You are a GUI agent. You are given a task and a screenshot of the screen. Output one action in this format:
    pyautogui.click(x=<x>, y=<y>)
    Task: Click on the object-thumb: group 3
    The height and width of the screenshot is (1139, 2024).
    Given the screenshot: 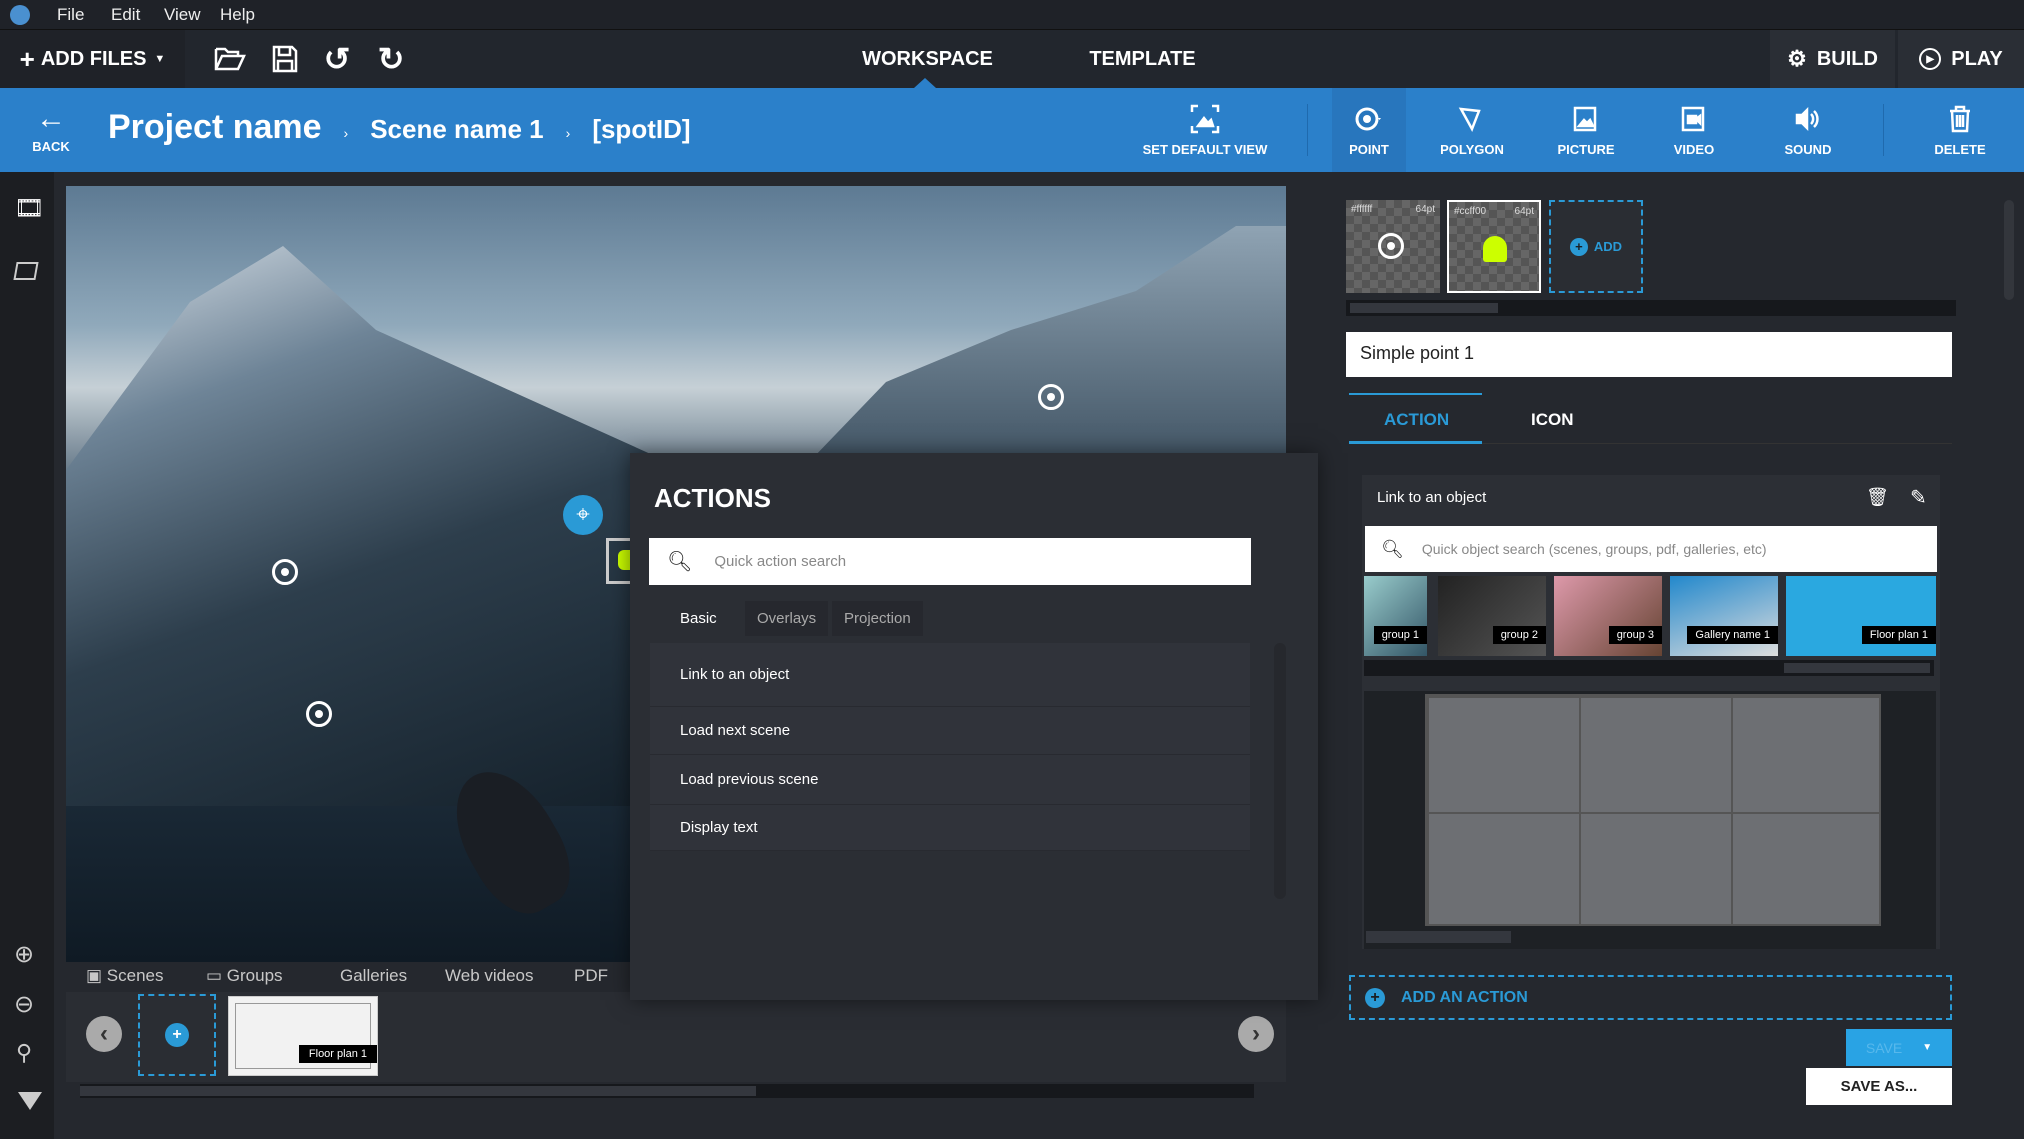 What is the action you would take?
    pyautogui.click(x=1608, y=616)
    